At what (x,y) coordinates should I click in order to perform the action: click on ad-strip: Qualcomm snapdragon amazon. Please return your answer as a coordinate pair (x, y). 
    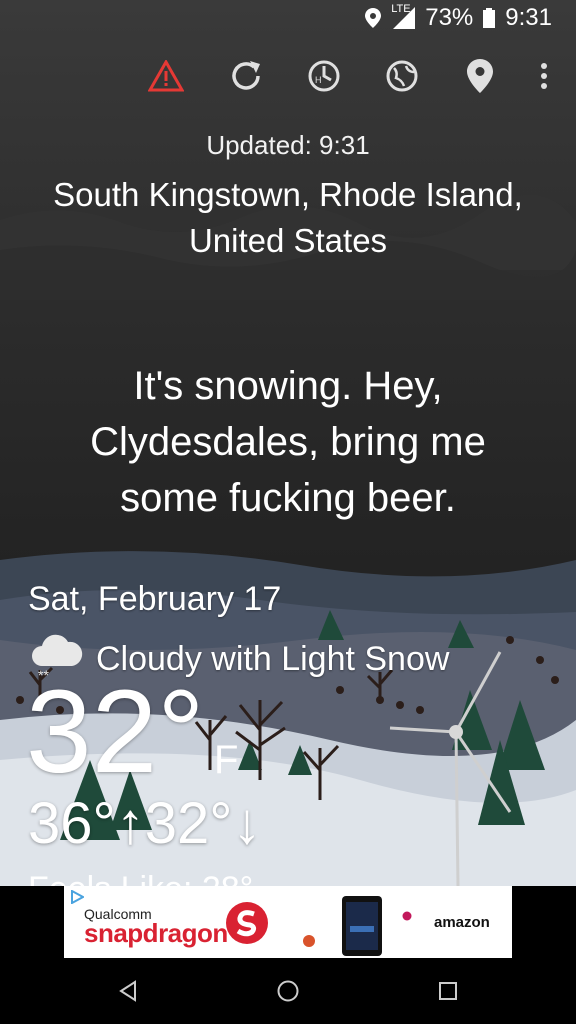
    Looking at the image, I should click on (288, 922).